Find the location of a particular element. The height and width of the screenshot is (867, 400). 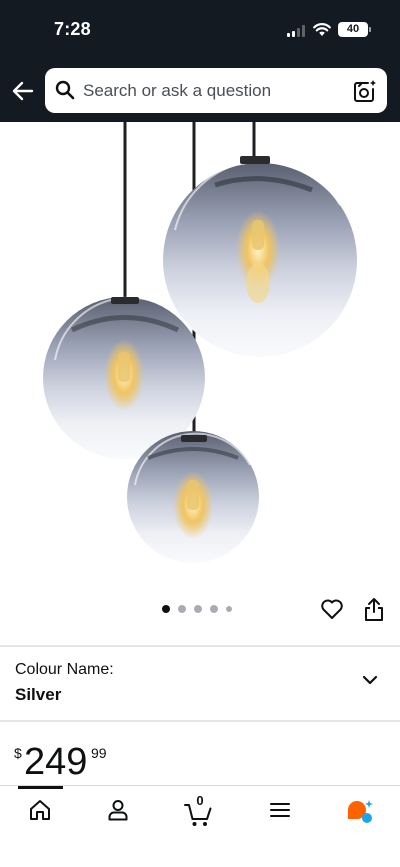

variation-label: Colour Name: is located at coordinates (64, 669).